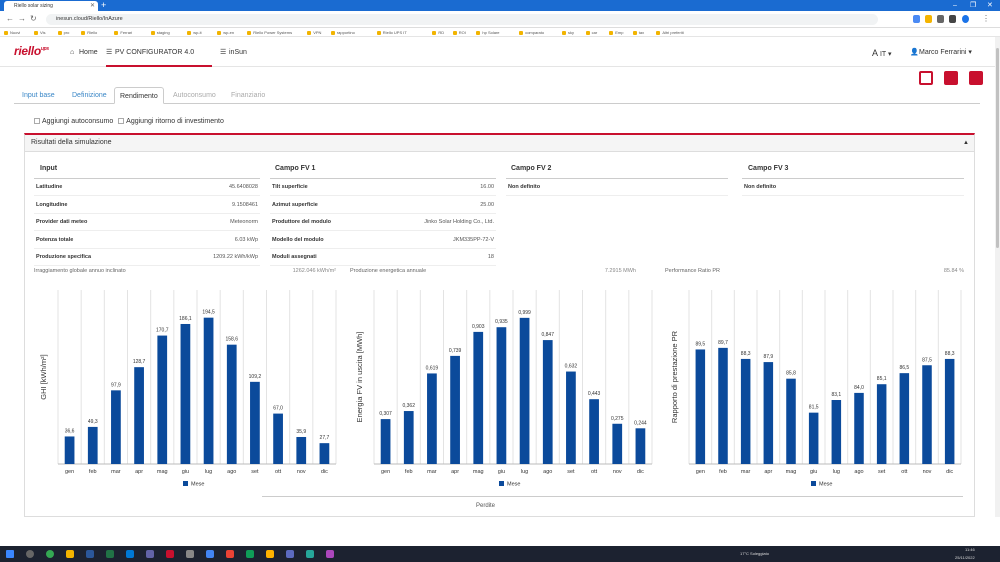 The image size is (1000, 562). What do you see at coordinates (89, 32) in the screenshot?
I see `bookmark-item: Riello` at bounding box center [89, 32].